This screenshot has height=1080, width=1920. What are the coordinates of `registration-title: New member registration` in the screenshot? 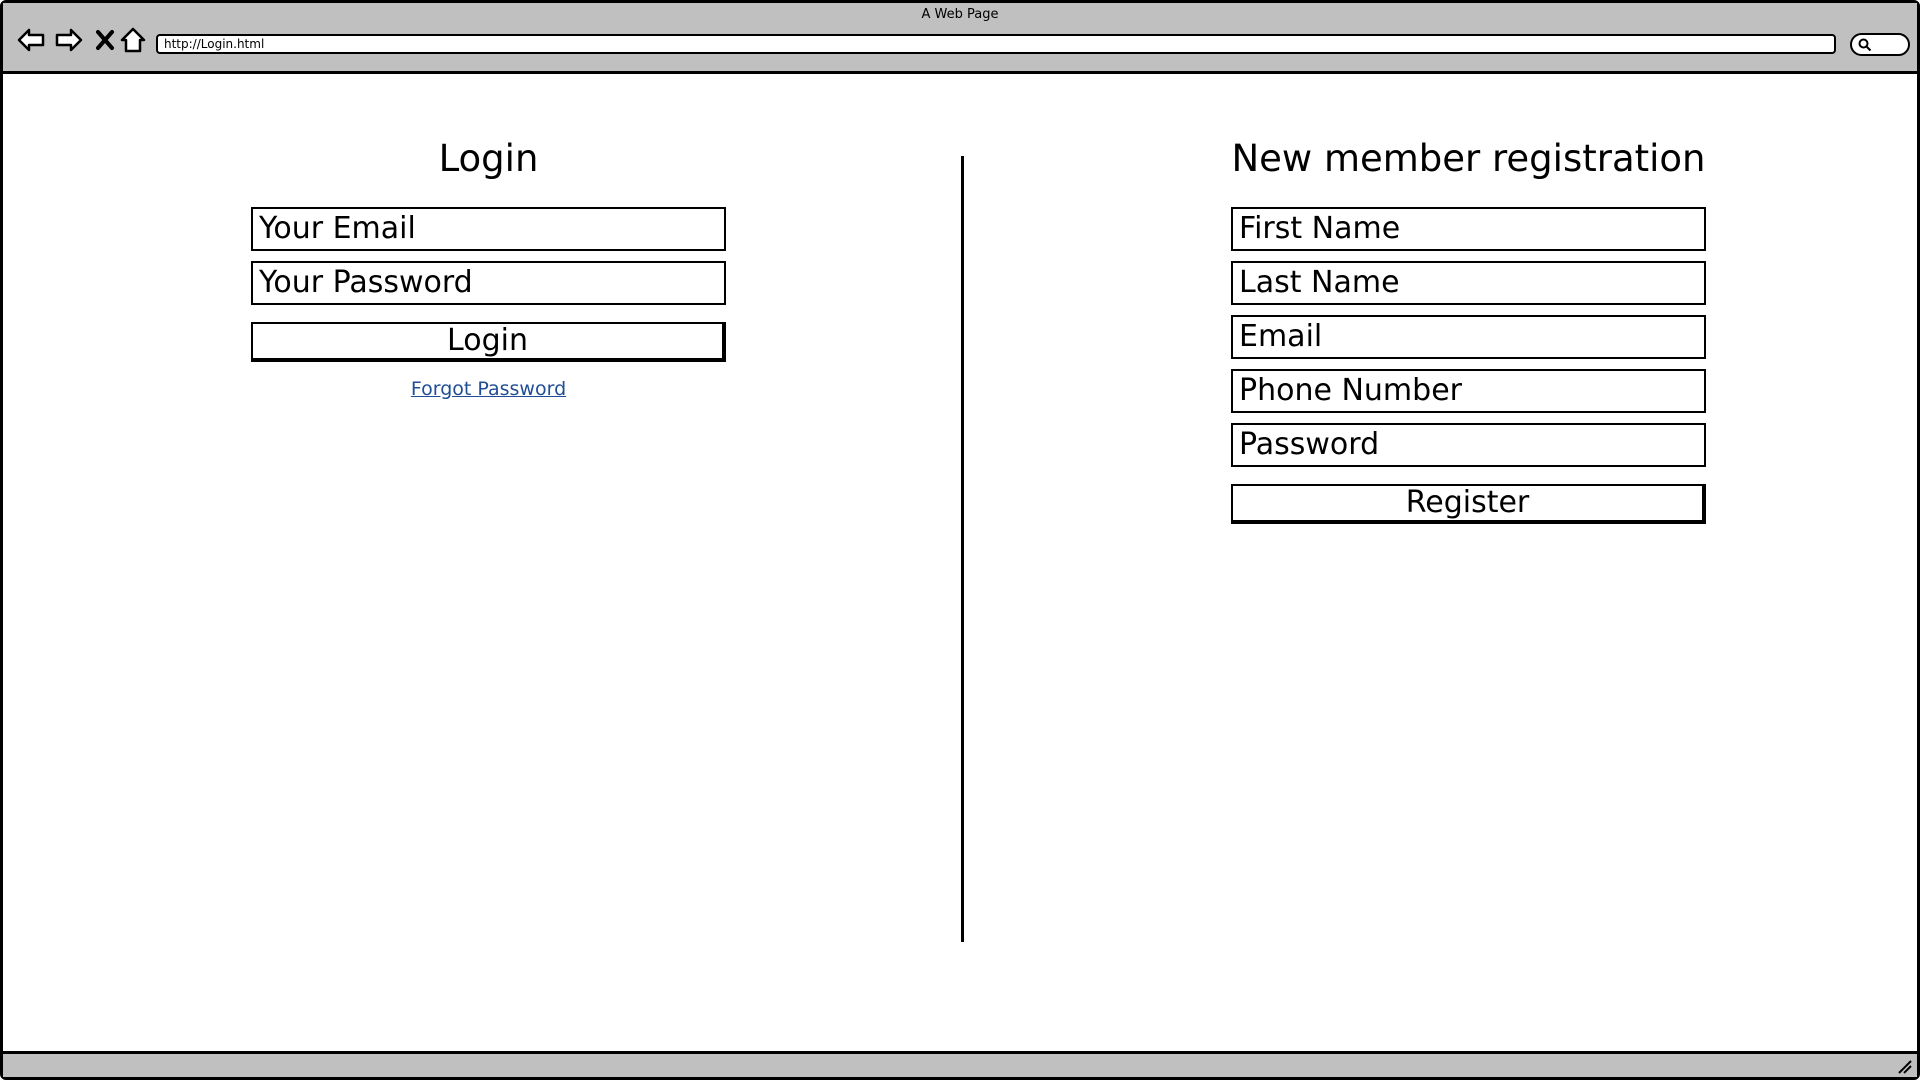 It's located at (1468, 158).